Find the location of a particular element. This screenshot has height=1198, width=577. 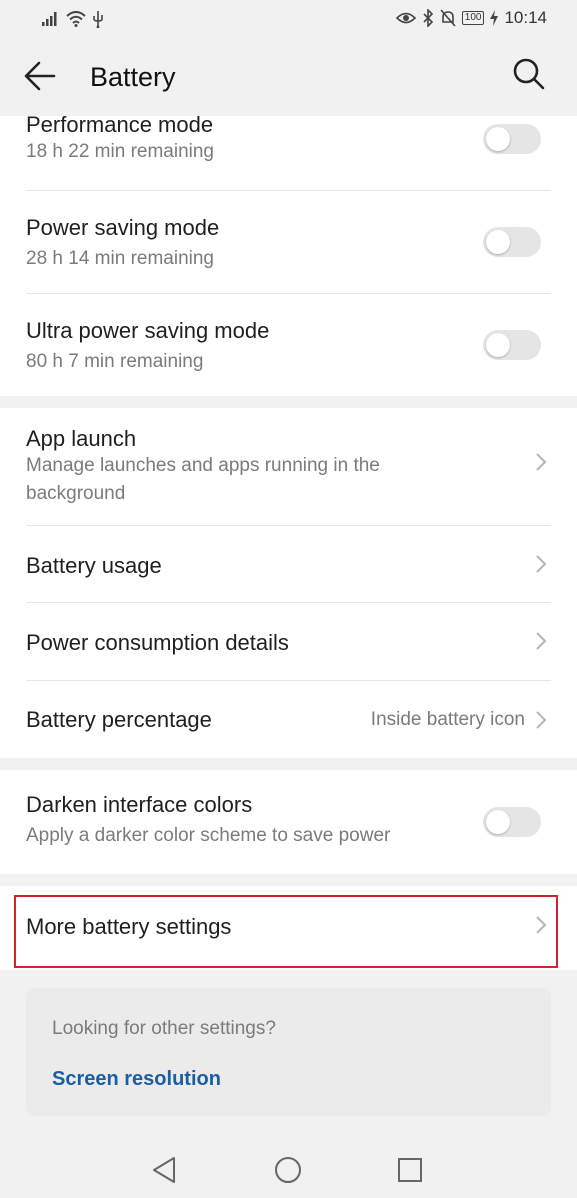

row-title: More battery settings is located at coordinates (129, 926).